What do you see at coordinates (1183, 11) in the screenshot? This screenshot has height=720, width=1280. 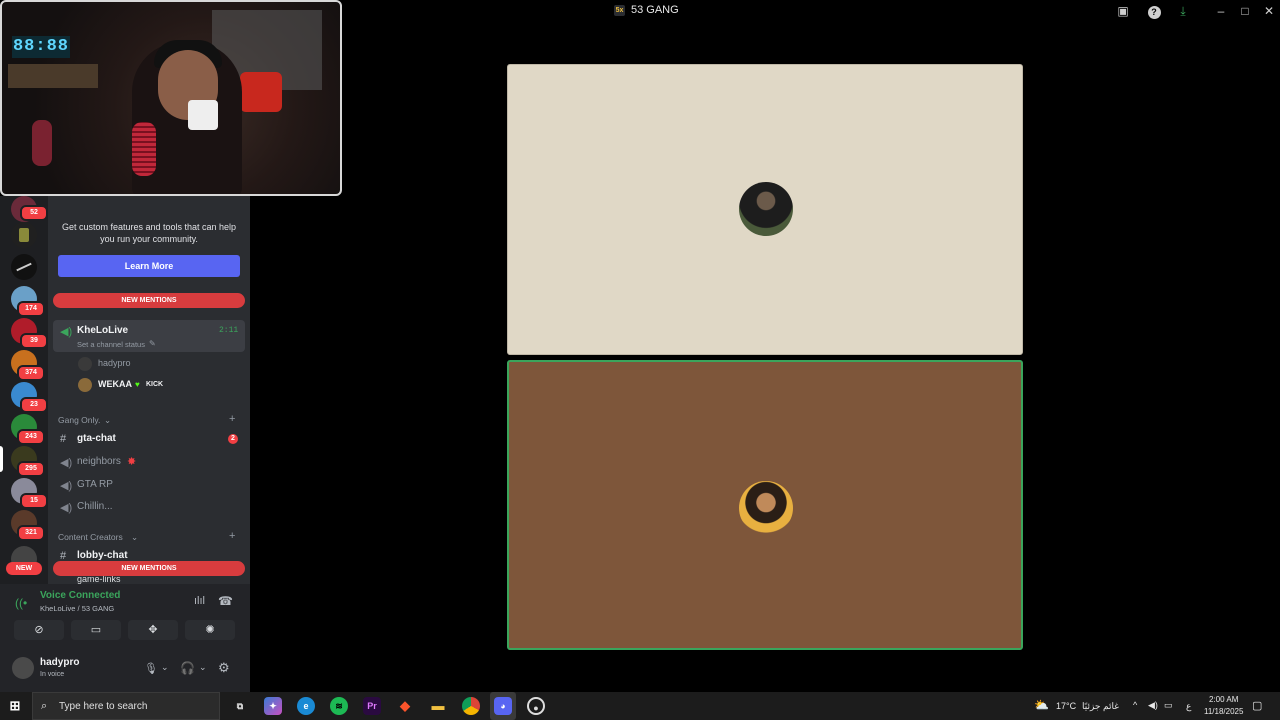 I see `download-icon: ⤓` at bounding box center [1183, 11].